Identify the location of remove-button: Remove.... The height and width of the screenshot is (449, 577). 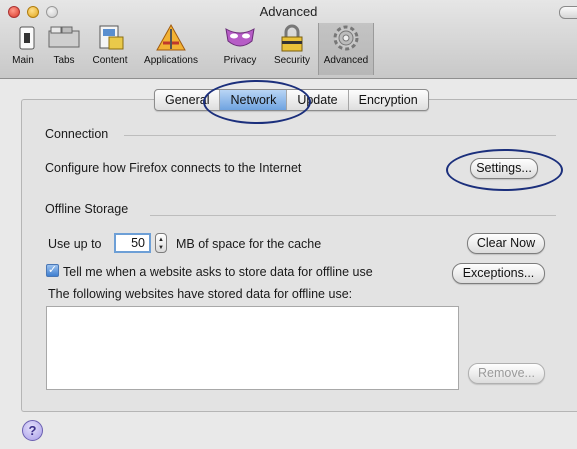
(506, 373).